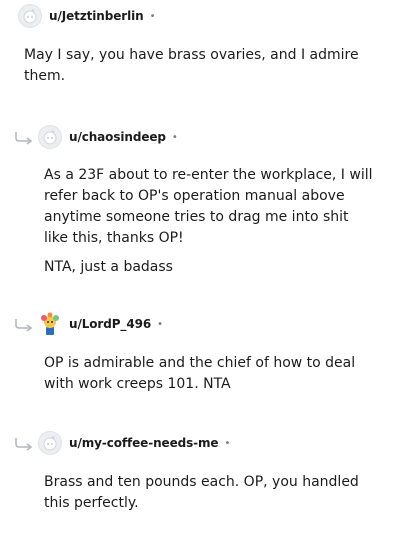 The height and width of the screenshot is (539, 400). What do you see at coordinates (117, 137) in the screenshot?
I see `username: u/chaosindeep` at bounding box center [117, 137].